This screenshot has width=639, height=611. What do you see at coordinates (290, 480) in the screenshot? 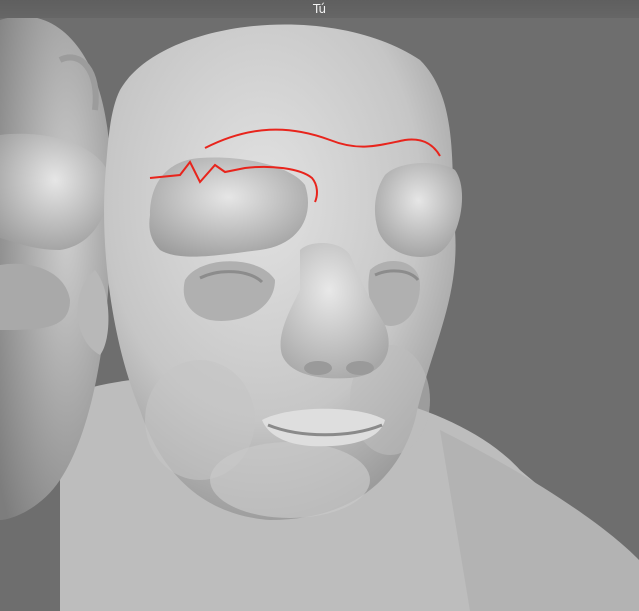
I see `chin-mesh` at bounding box center [290, 480].